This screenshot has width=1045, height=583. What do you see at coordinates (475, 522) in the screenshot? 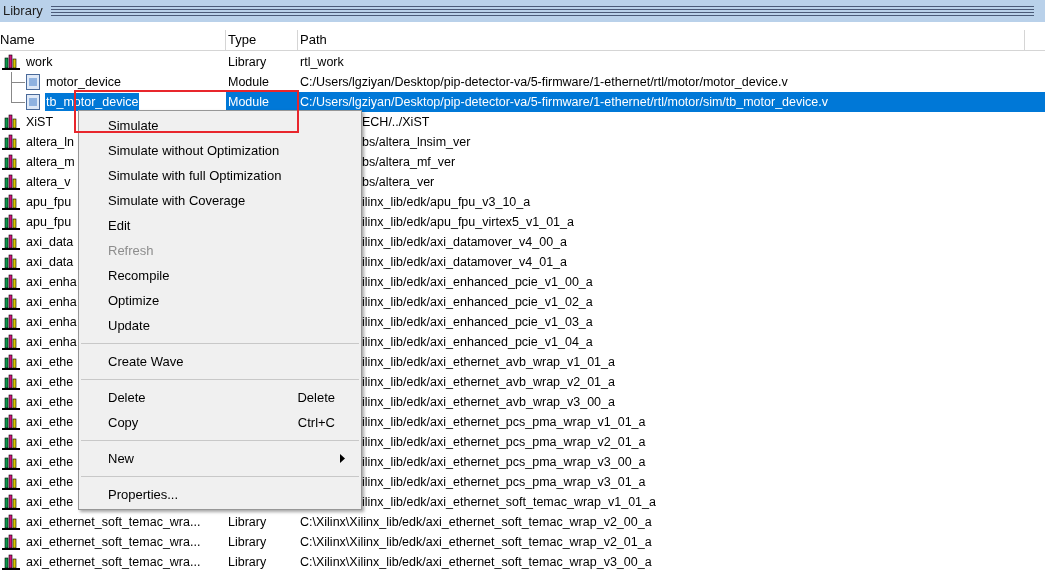
I see `path-cell-text: C:\Xilinx\Xilinx_lib/edk/axi_ethernet_soft_temac_wrap_v2_00_a` at bounding box center [475, 522].